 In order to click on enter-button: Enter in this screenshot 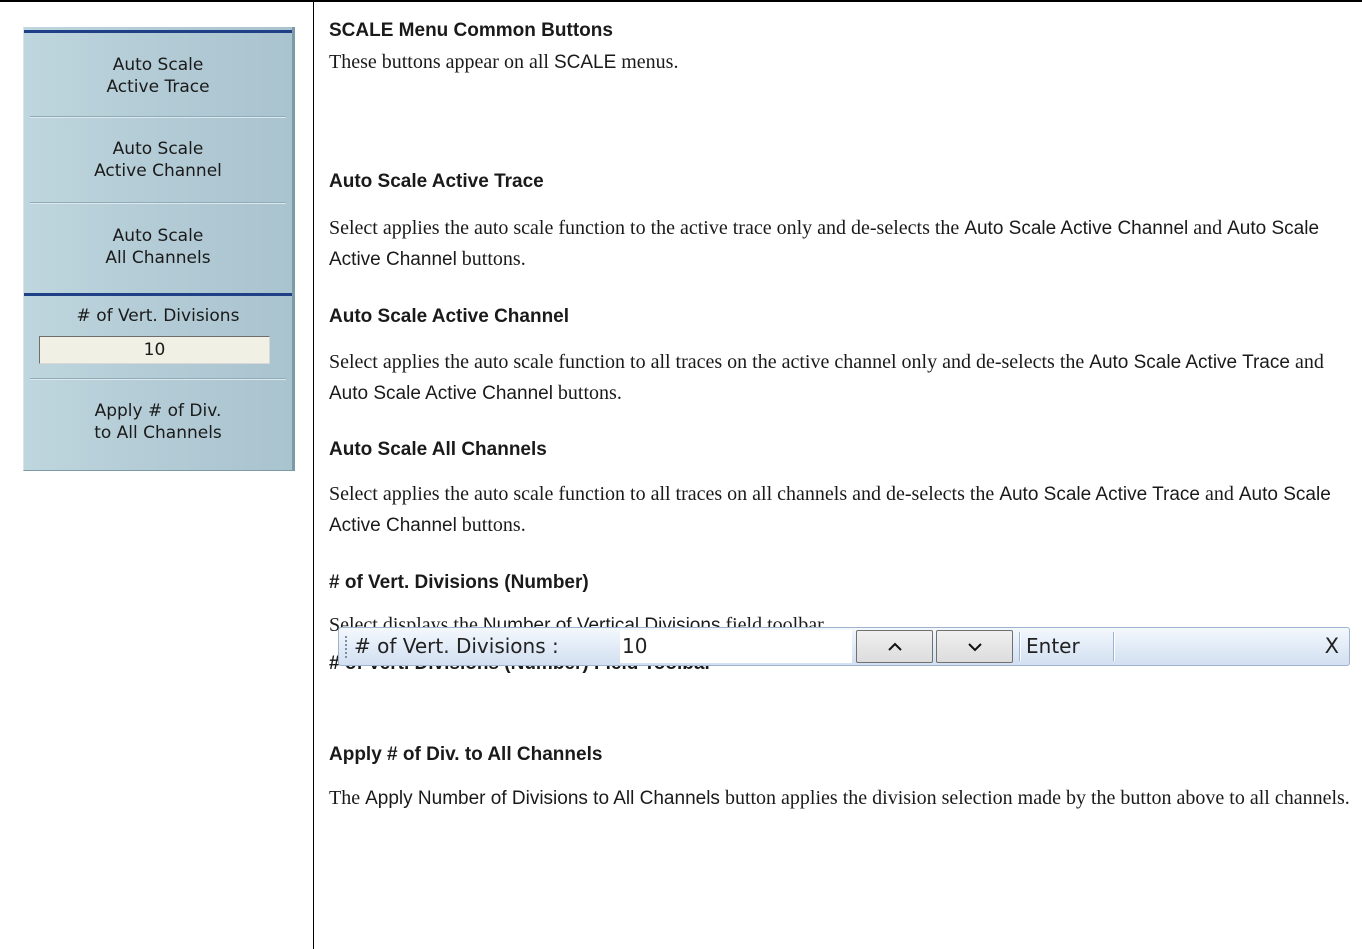, I will do `click(1053, 646)`.